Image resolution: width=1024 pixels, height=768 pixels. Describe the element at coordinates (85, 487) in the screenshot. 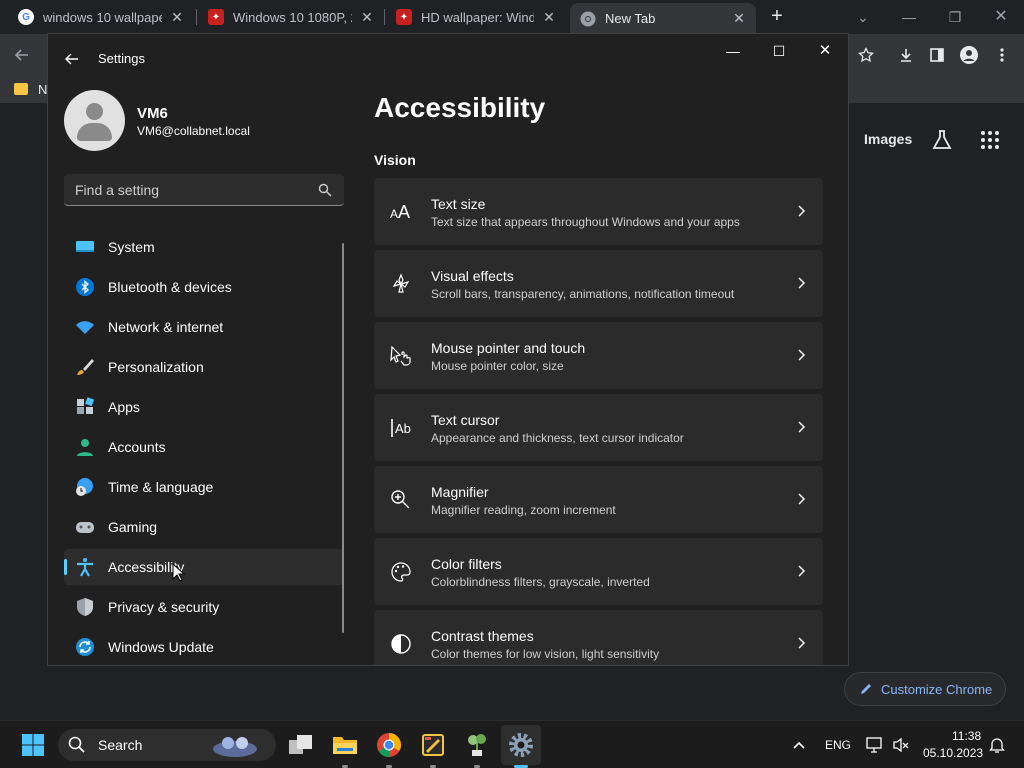

I see `globe-clock-icon` at that location.